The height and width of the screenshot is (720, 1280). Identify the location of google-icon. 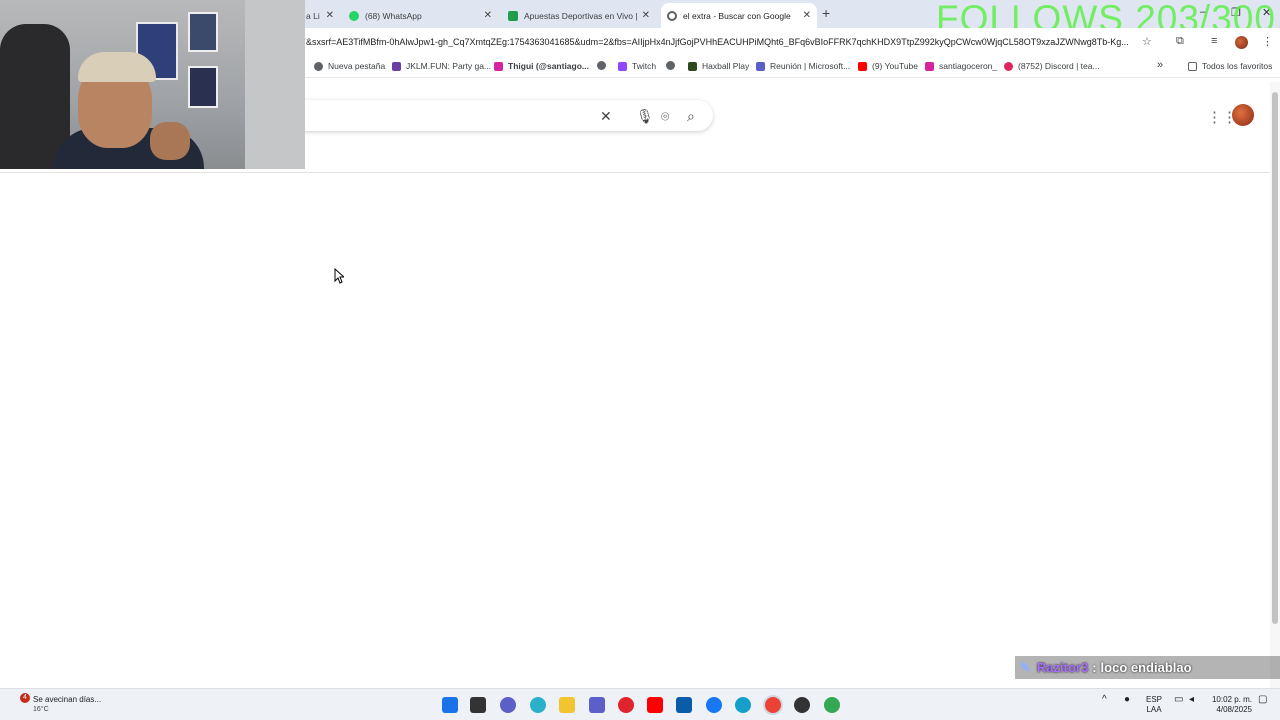
(672, 15).